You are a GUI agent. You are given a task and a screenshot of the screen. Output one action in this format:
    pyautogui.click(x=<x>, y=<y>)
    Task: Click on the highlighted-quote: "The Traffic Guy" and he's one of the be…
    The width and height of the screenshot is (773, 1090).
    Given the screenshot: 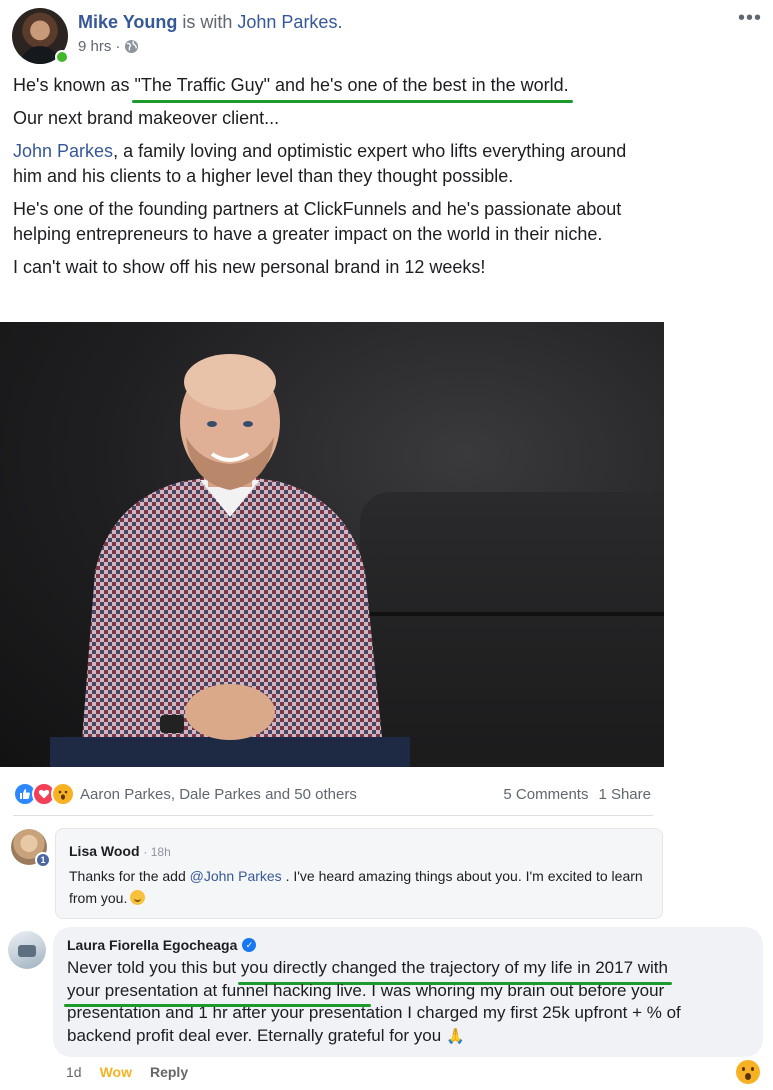 What is the action you would take?
    pyautogui.click(x=352, y=88)
    